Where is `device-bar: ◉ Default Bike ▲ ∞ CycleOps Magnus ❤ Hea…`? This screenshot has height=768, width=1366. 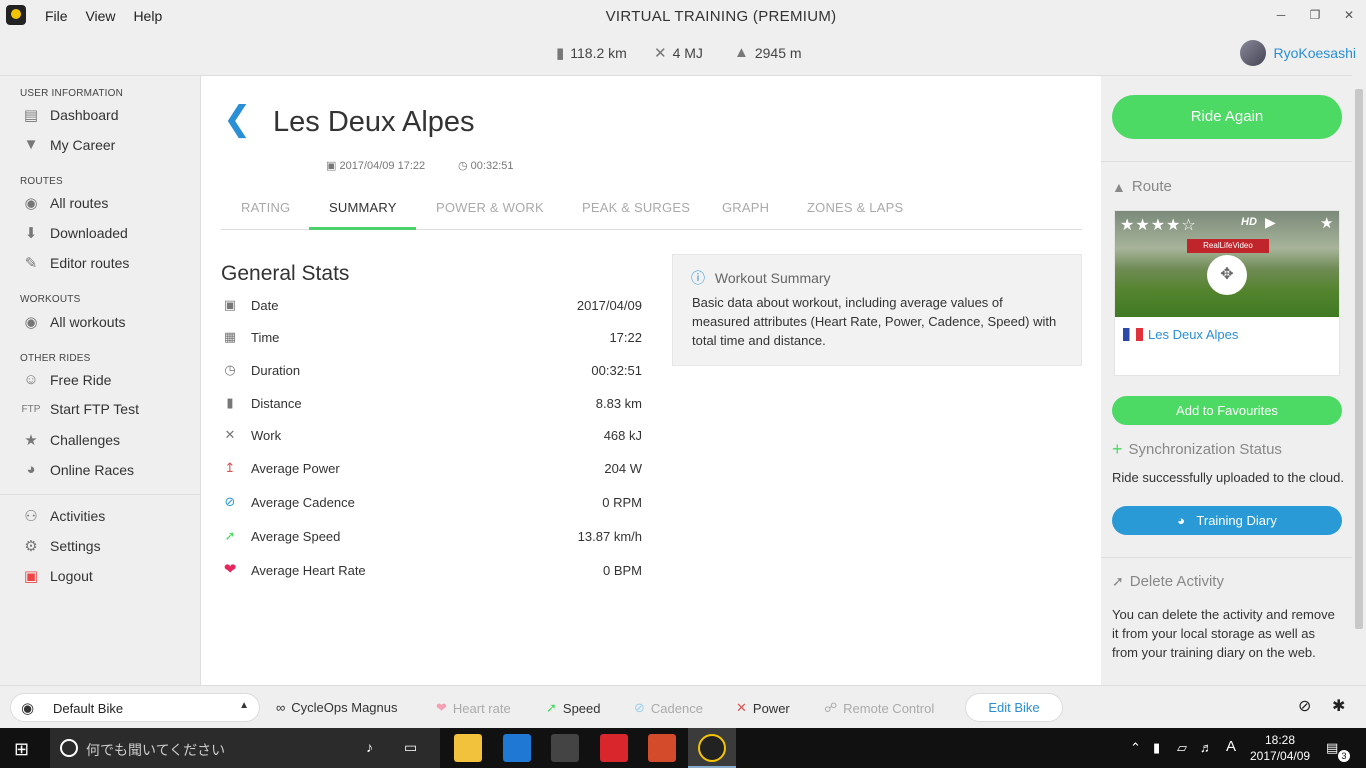
device-bar: ◉ Default Bike ▲ ∞ CycleOps Magnus ❤ Hea… is located at coordinates (683, 706).